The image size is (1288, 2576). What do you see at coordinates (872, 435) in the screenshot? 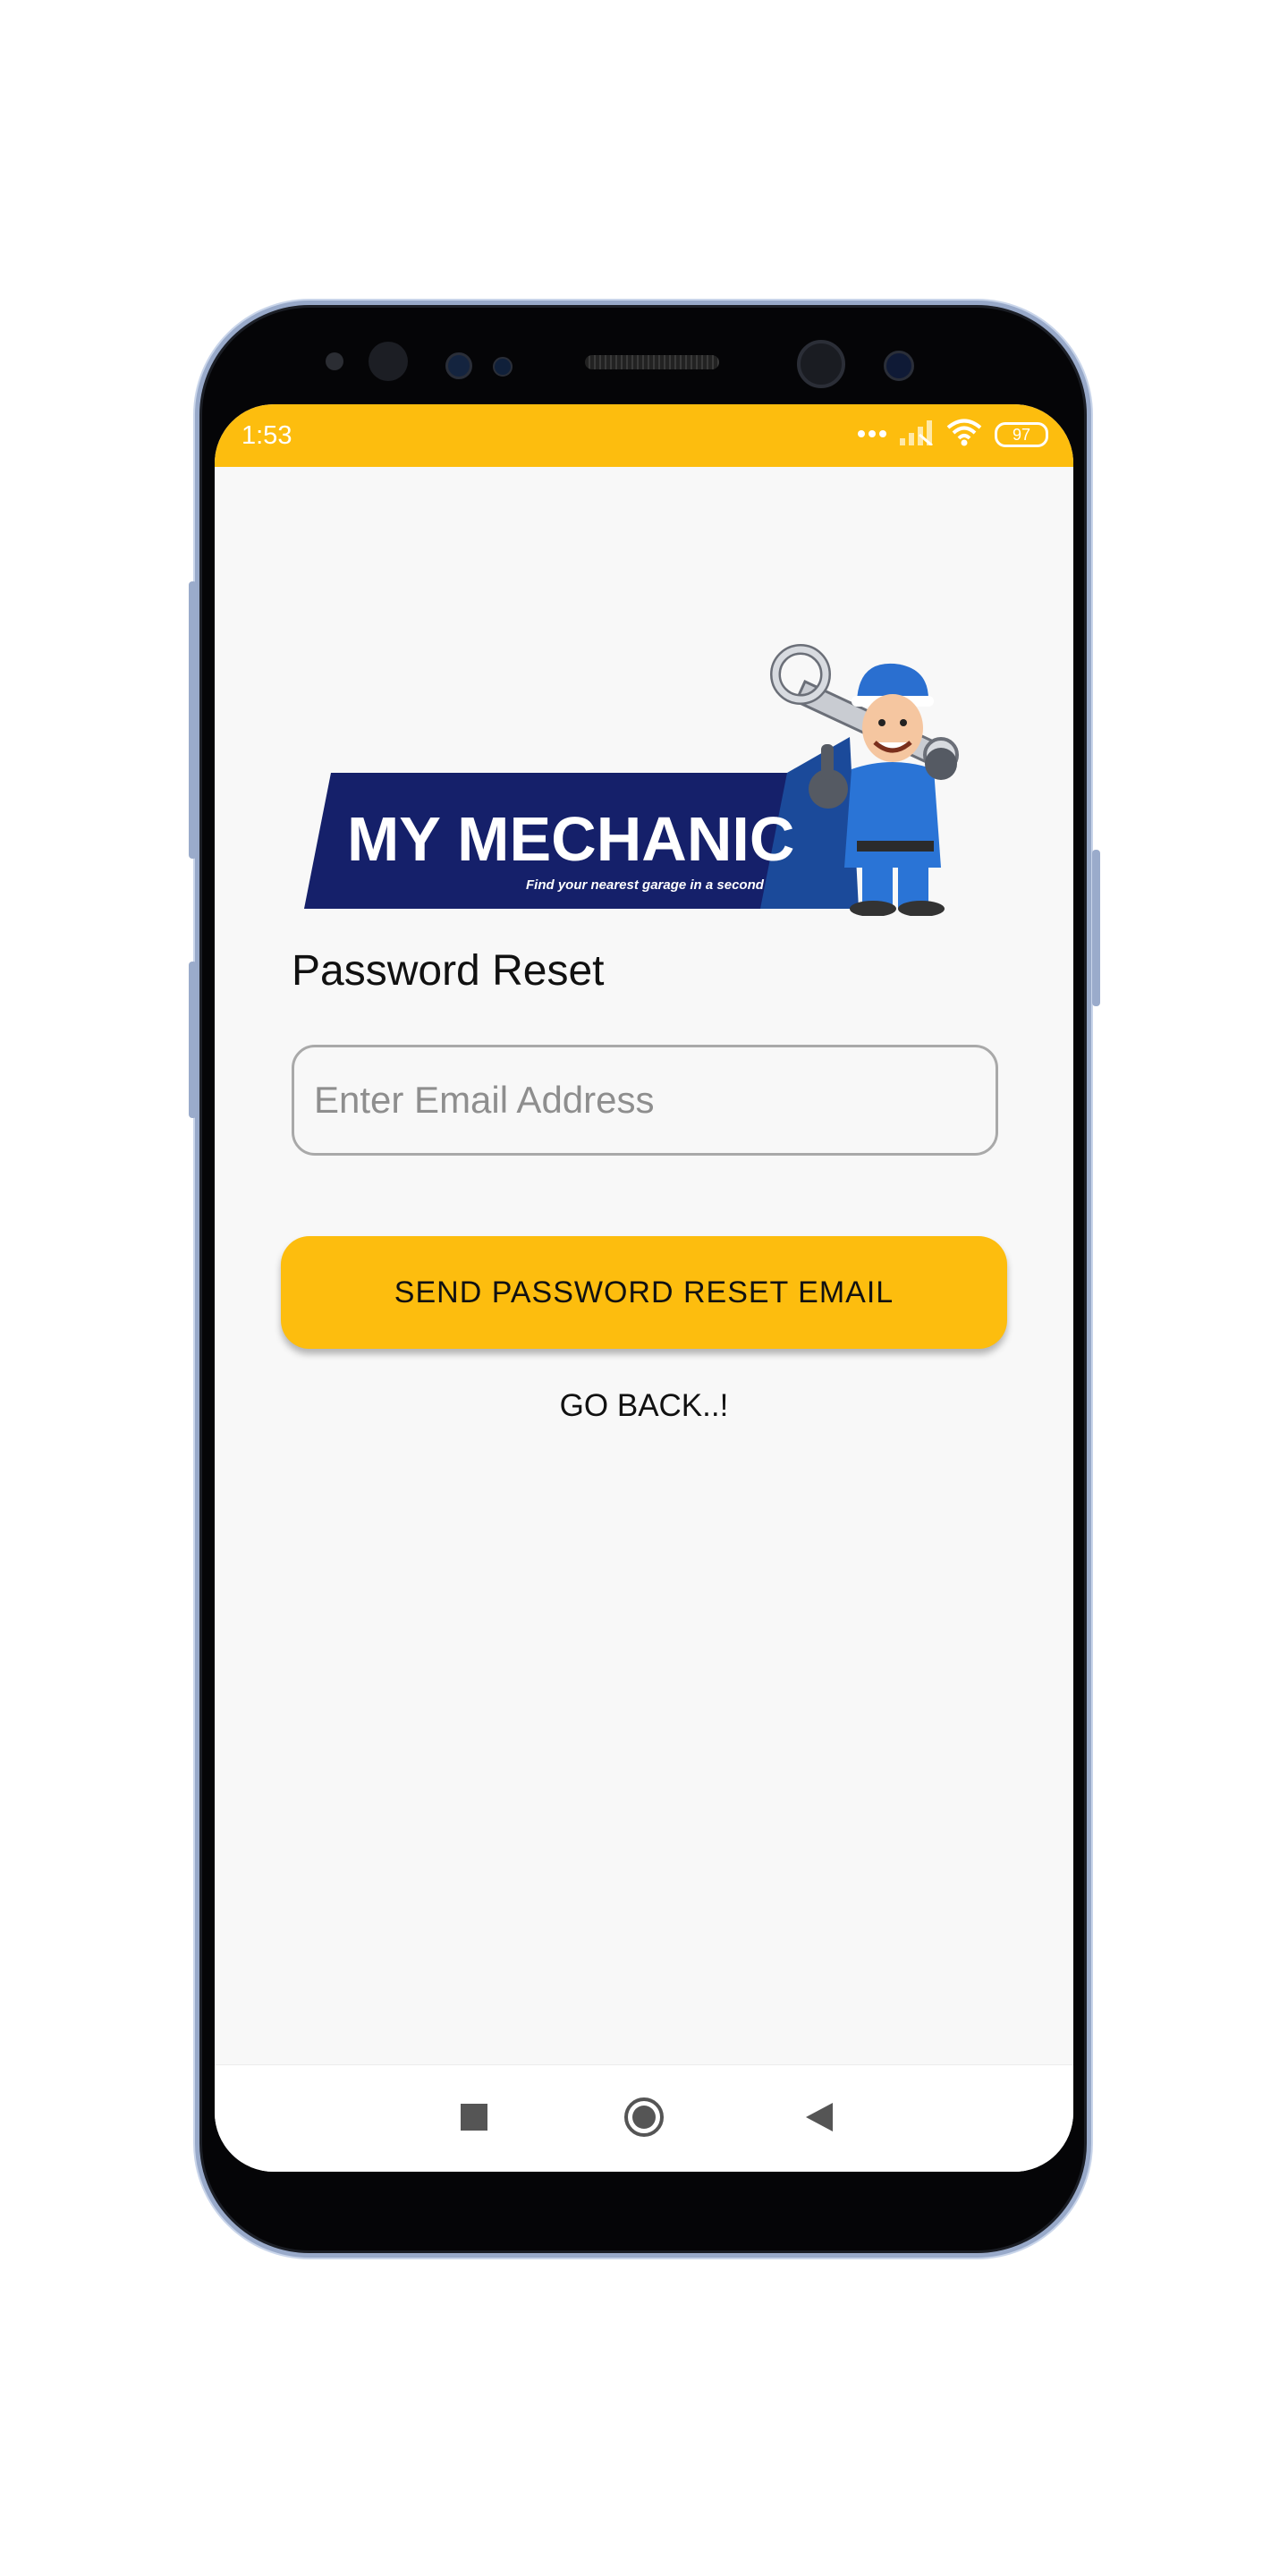
I see `dots-icon` at bounding box center [872, 435].